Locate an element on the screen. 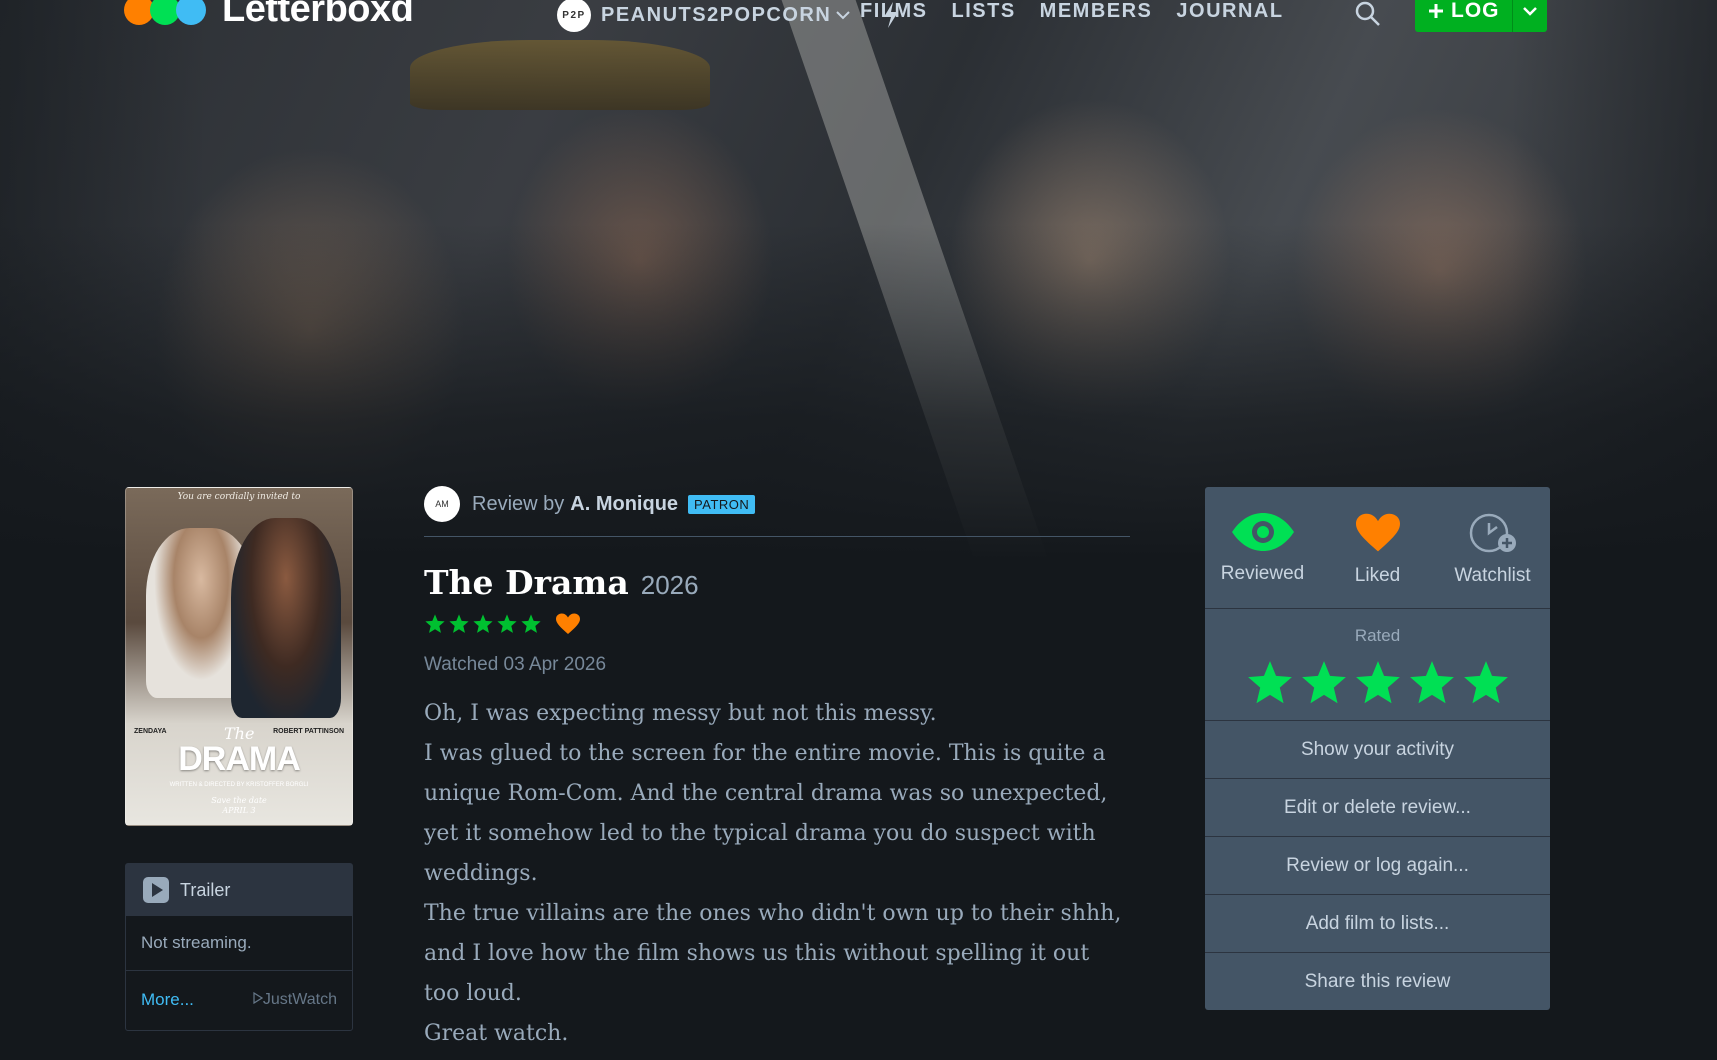 Image resolution: width=1717 pixels, height=1060 pixels. logo-dot-blue is located at coordinates (191, 12).